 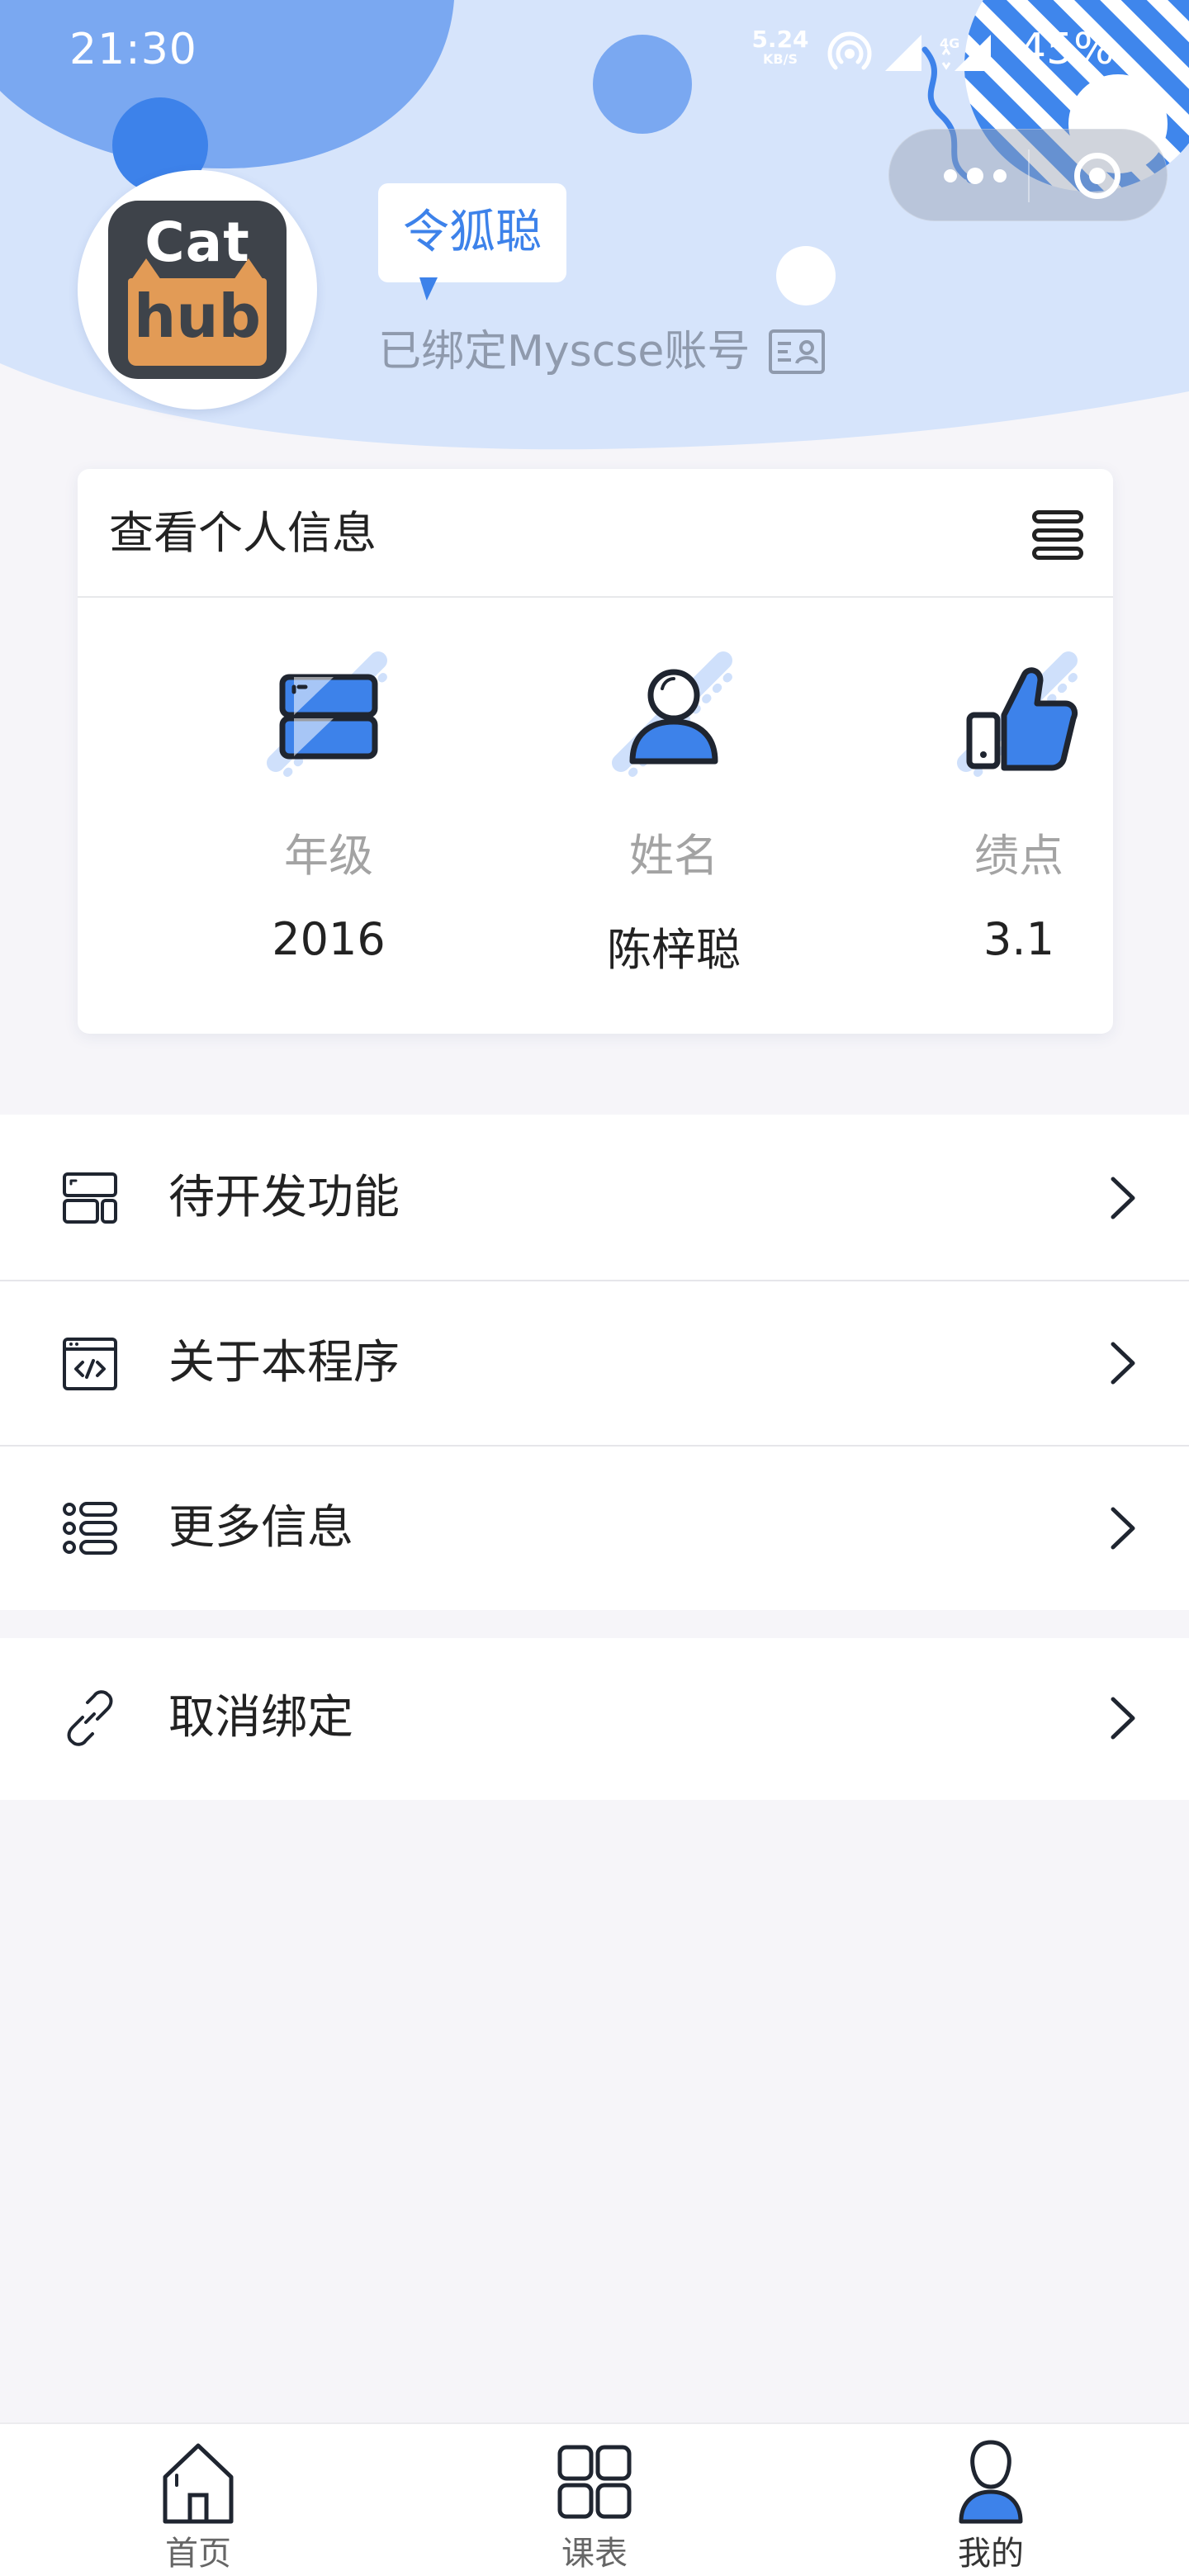 I want to click on cathub-logo: Cat hub, so click(x=197, y=290).